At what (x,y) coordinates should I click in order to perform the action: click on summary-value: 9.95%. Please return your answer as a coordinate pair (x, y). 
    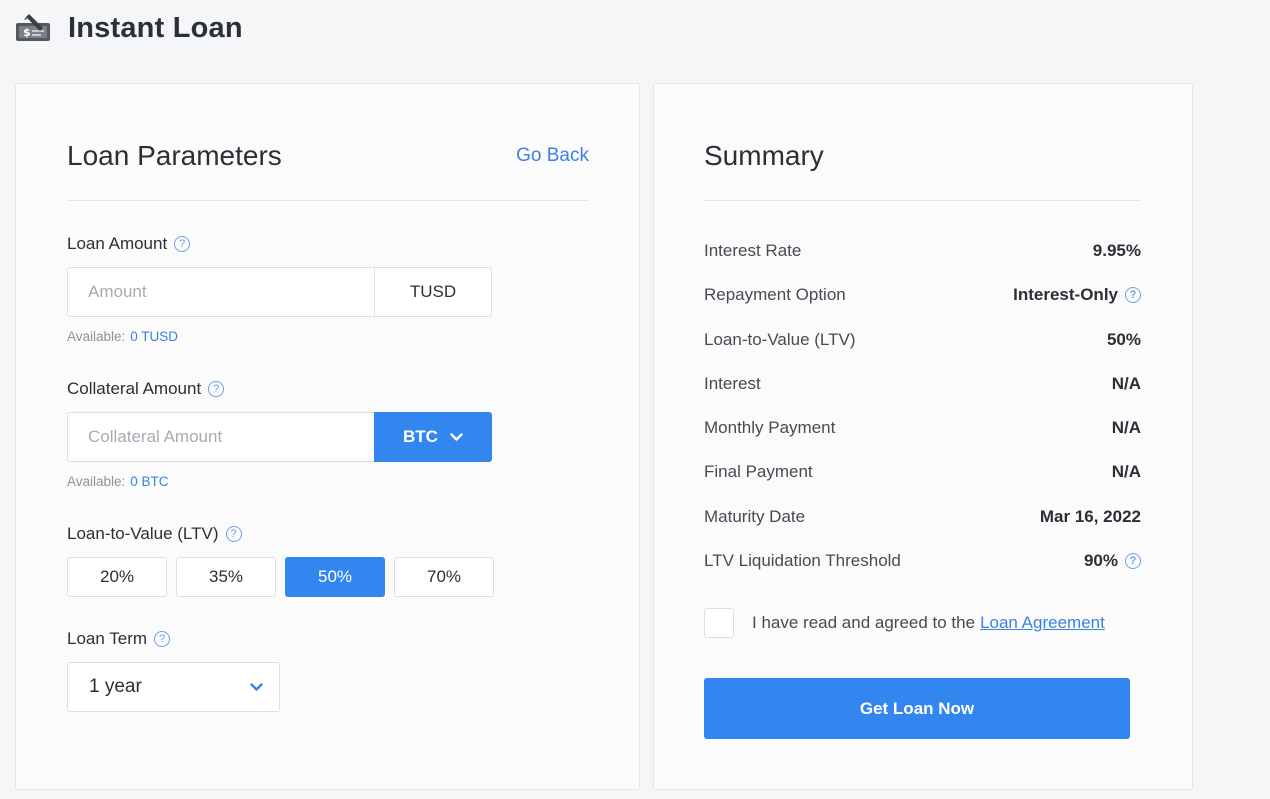
    Looking at the image, I should click on (1116, 250).